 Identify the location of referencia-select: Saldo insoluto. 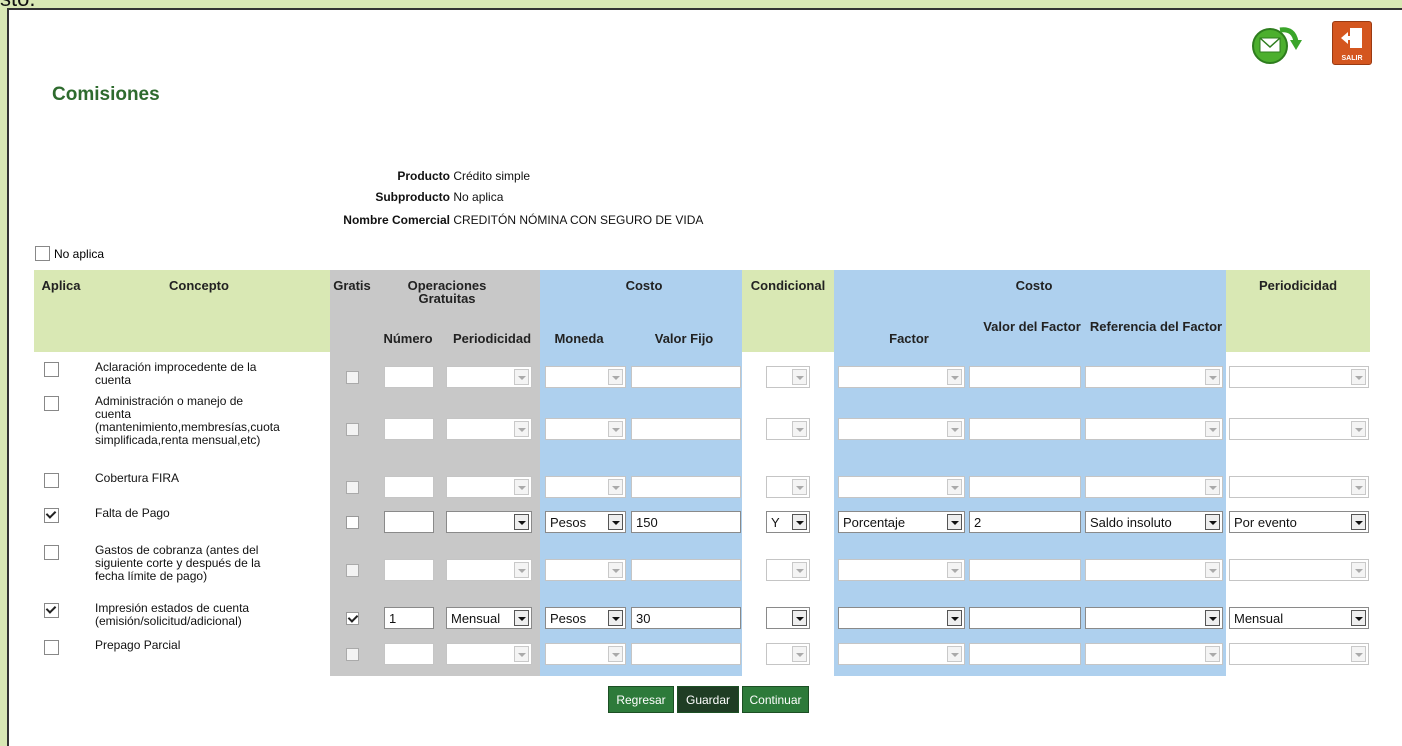
(1154, 522).